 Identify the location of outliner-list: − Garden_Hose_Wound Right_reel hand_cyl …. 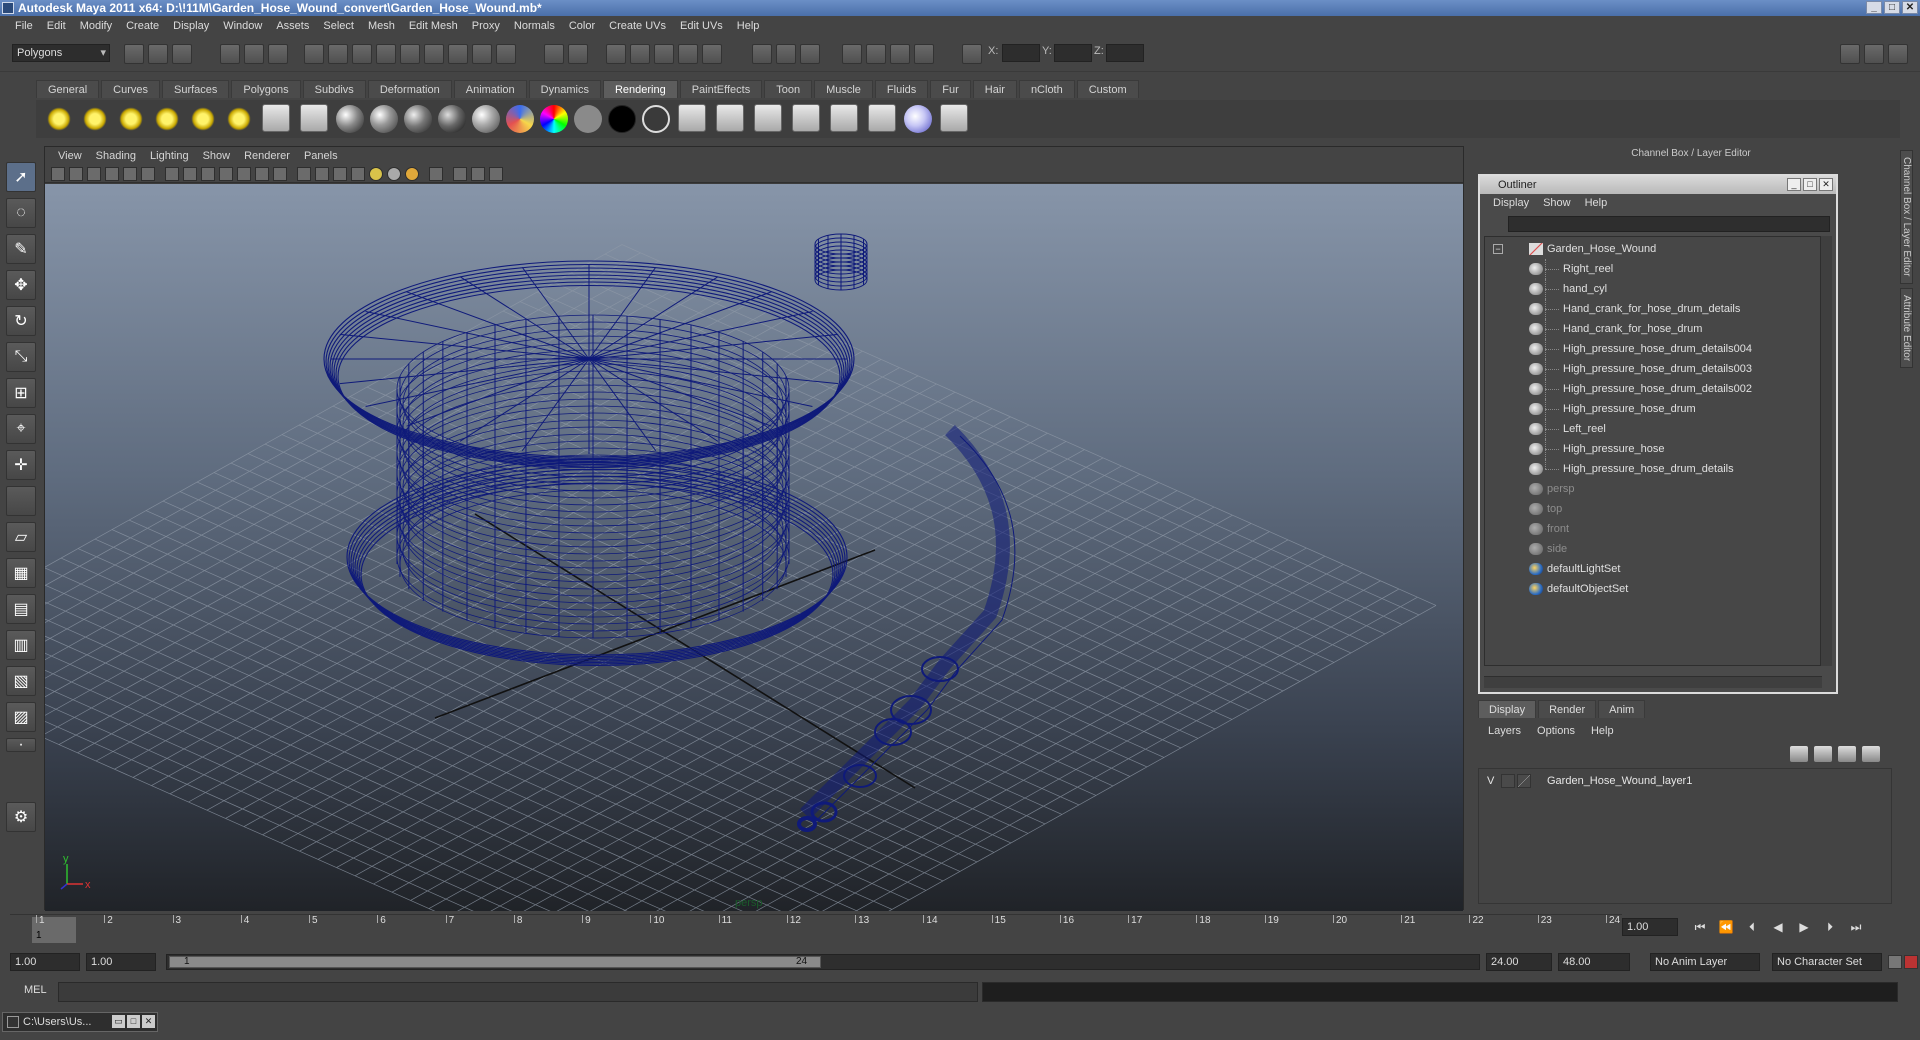
(1653, 451).